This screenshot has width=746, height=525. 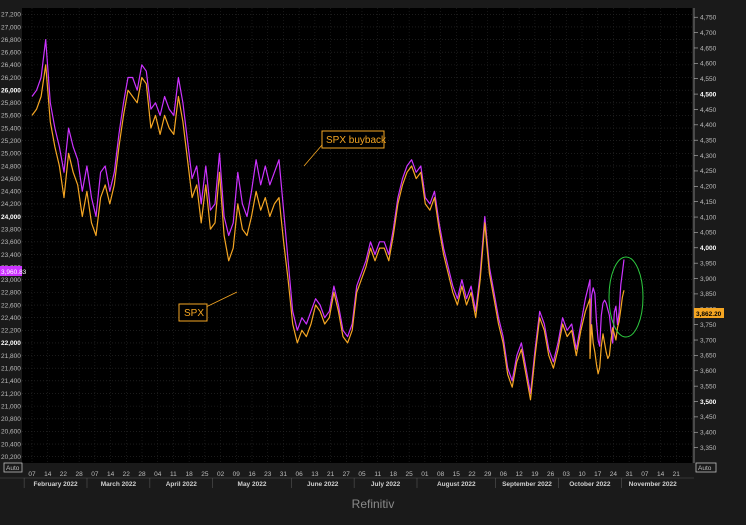 I want to click on left-tick-label: 26,200, so click(x=11, y=78).